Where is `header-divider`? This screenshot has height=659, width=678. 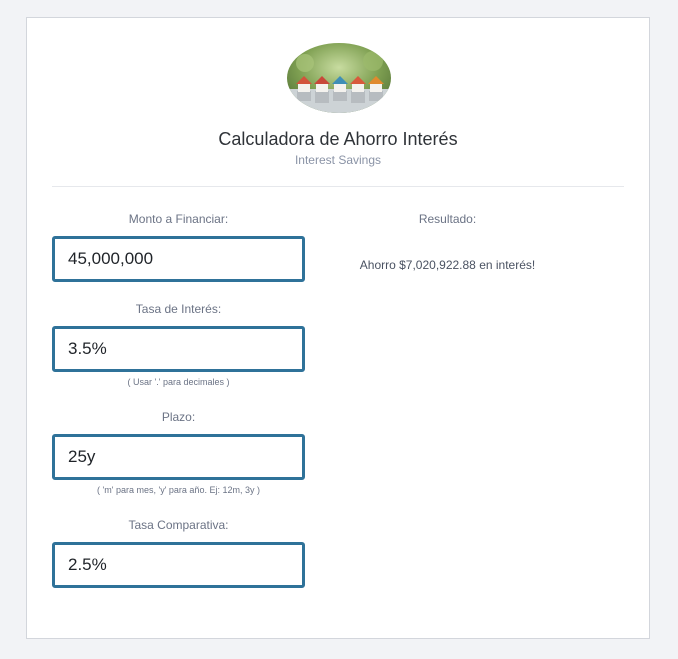 header-divider is located at coordinates (338, 186).